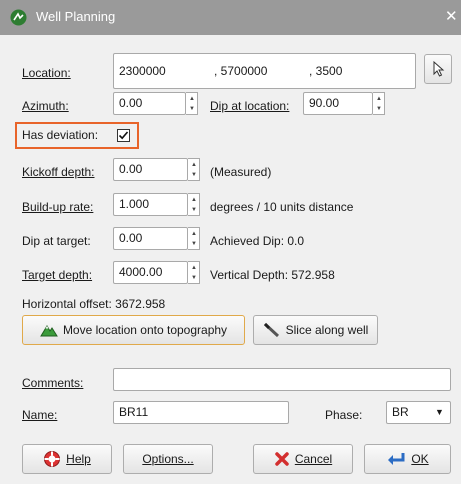  Describe the element at coordinates (58, 172) in the screenshot. I see `kickoff-depth-label: Kickoff depth:` at that location.